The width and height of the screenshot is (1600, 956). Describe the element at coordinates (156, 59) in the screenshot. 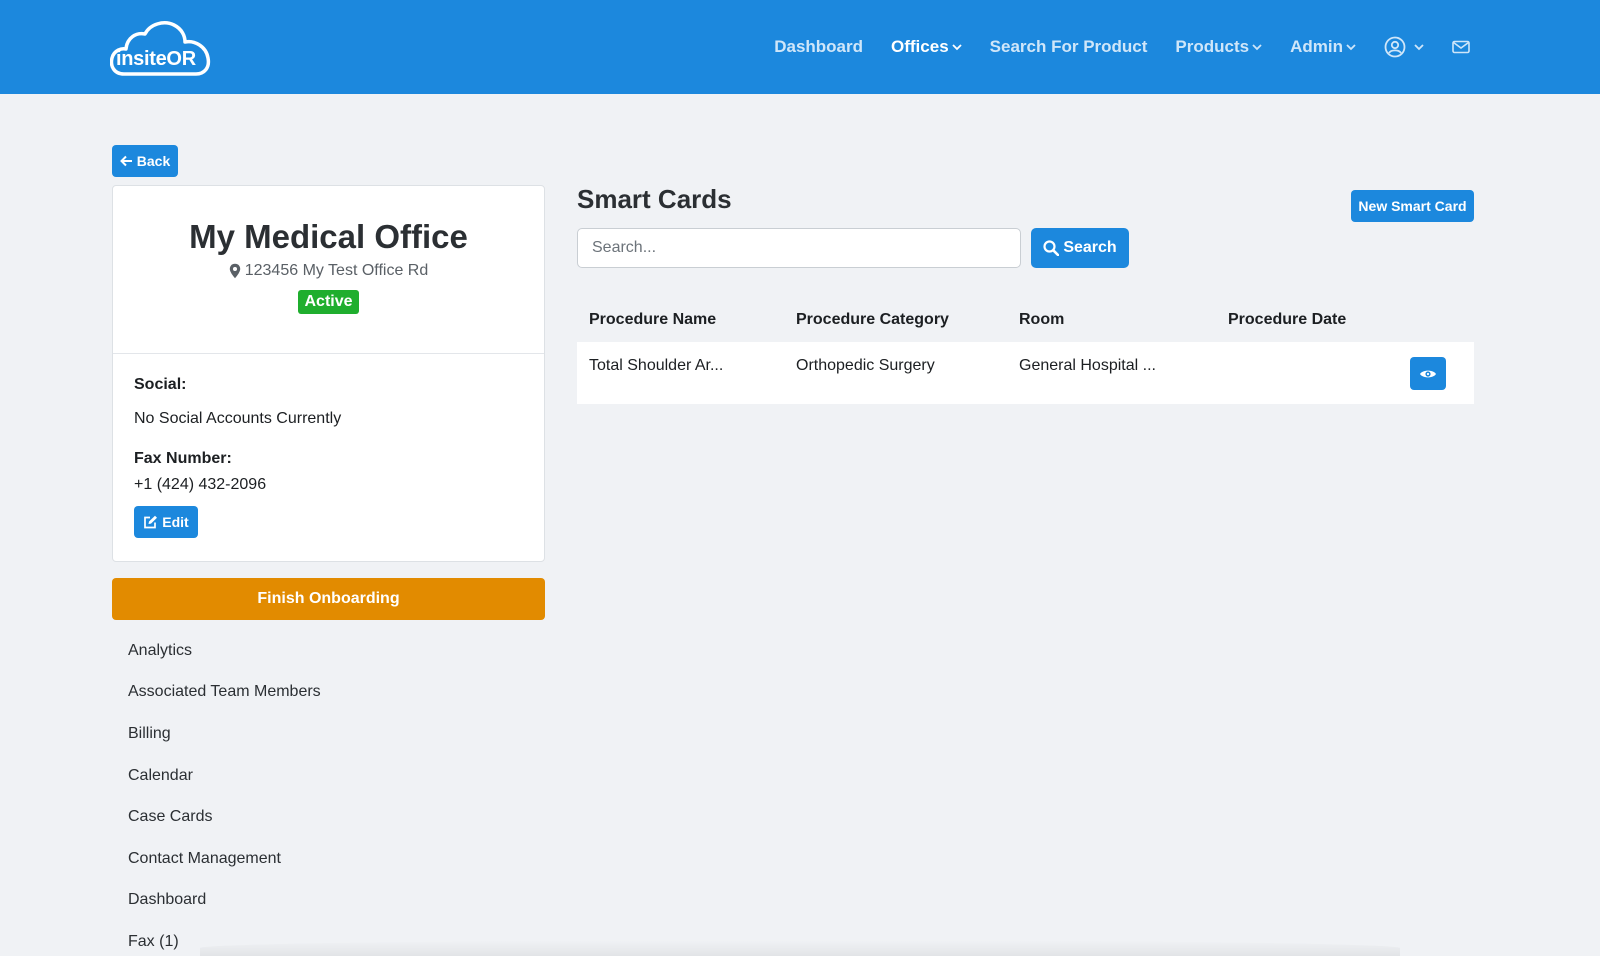

I see `logo-text: insiteOR` at that location.